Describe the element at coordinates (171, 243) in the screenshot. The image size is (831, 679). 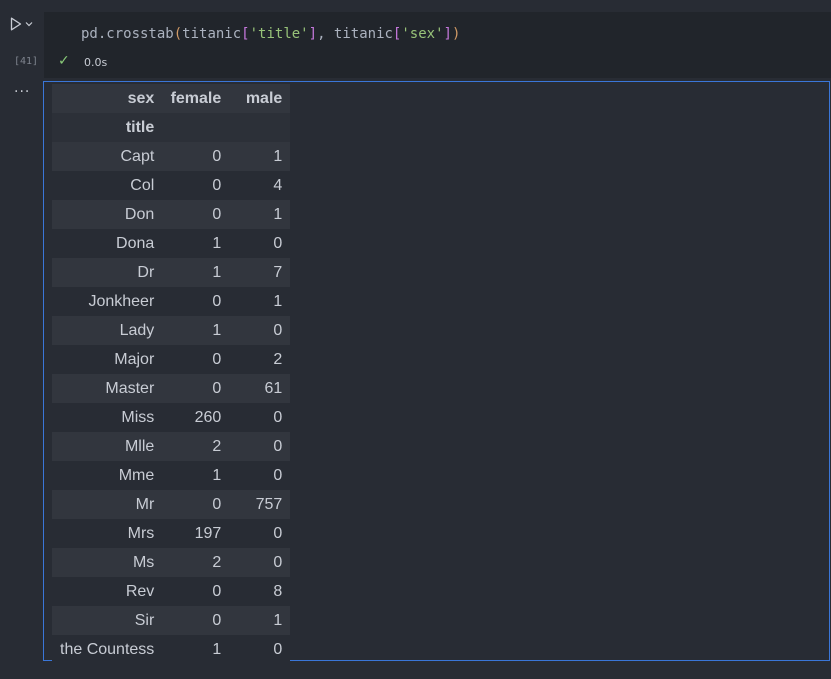
I see `table-row: Dona 1 0` at that location.